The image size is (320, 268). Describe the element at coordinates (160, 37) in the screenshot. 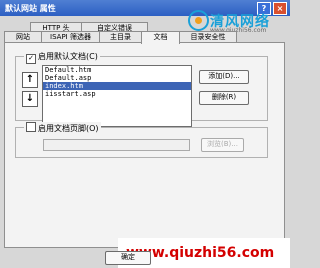

I see `tab-documents: 文档` at that location.